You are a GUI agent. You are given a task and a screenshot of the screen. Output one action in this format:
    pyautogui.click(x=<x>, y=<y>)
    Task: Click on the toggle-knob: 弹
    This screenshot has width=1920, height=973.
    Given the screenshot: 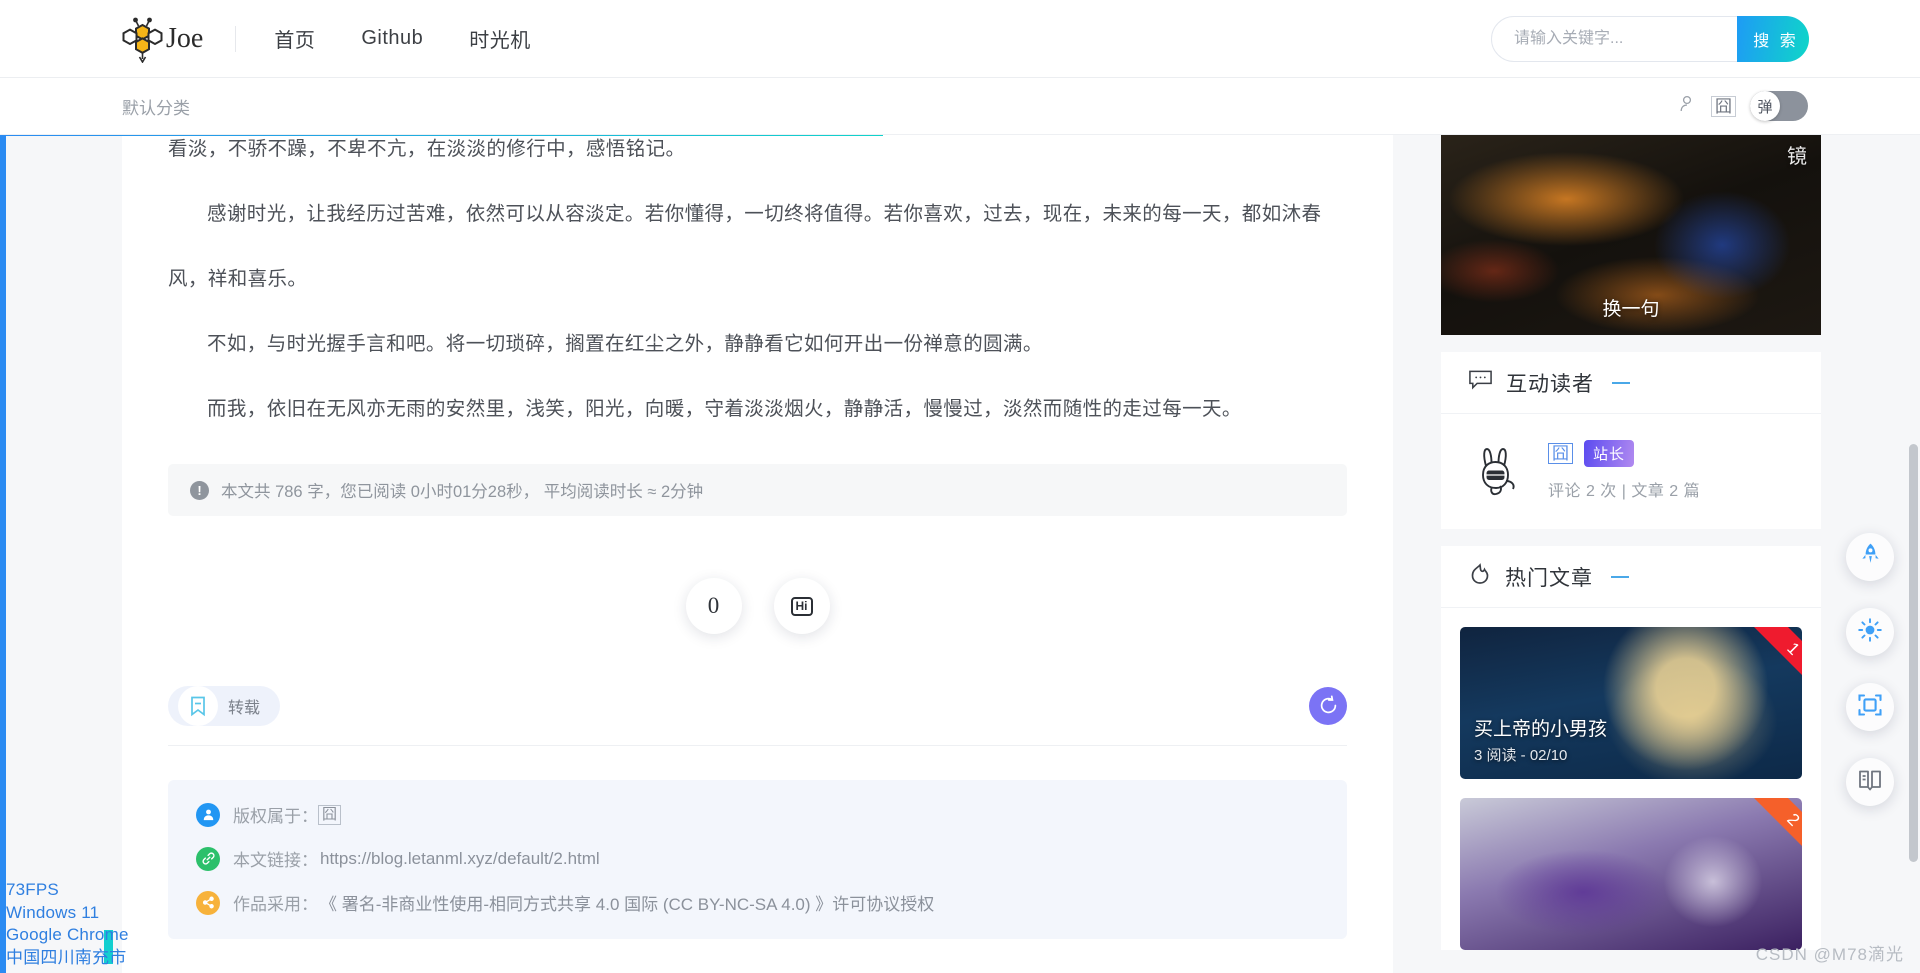 What is the action you would take?
    pyautogui.click(x=1765, y=106)
    